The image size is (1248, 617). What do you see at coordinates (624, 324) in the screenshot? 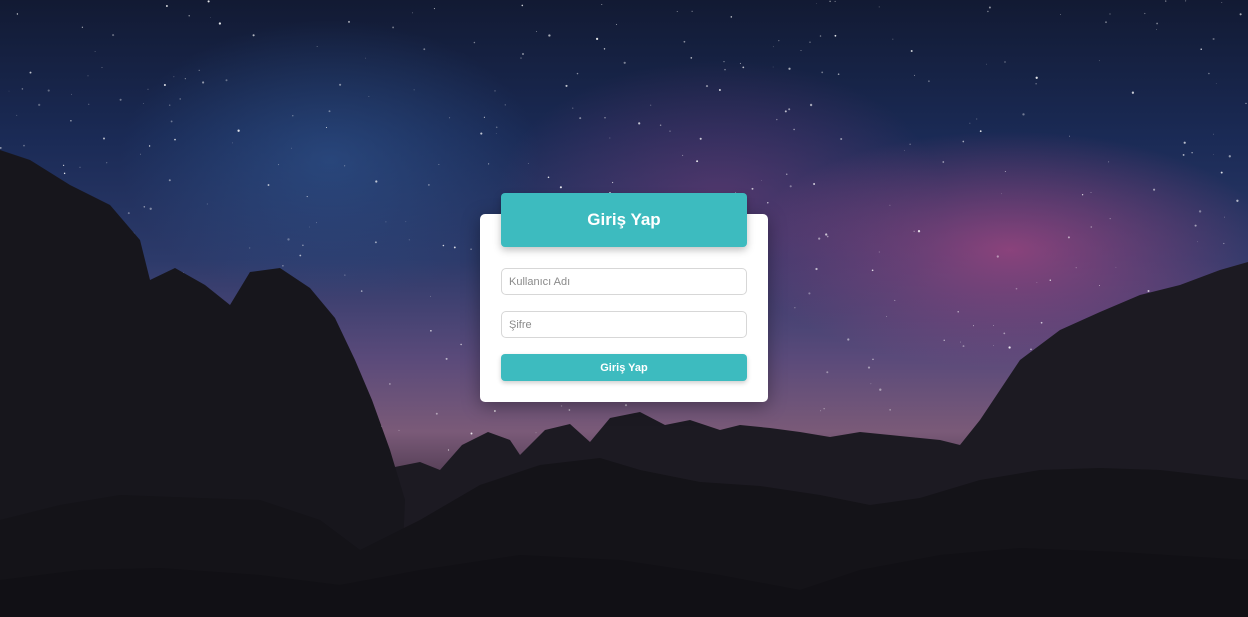
I see `password-input` at bounding box center [624, 324].